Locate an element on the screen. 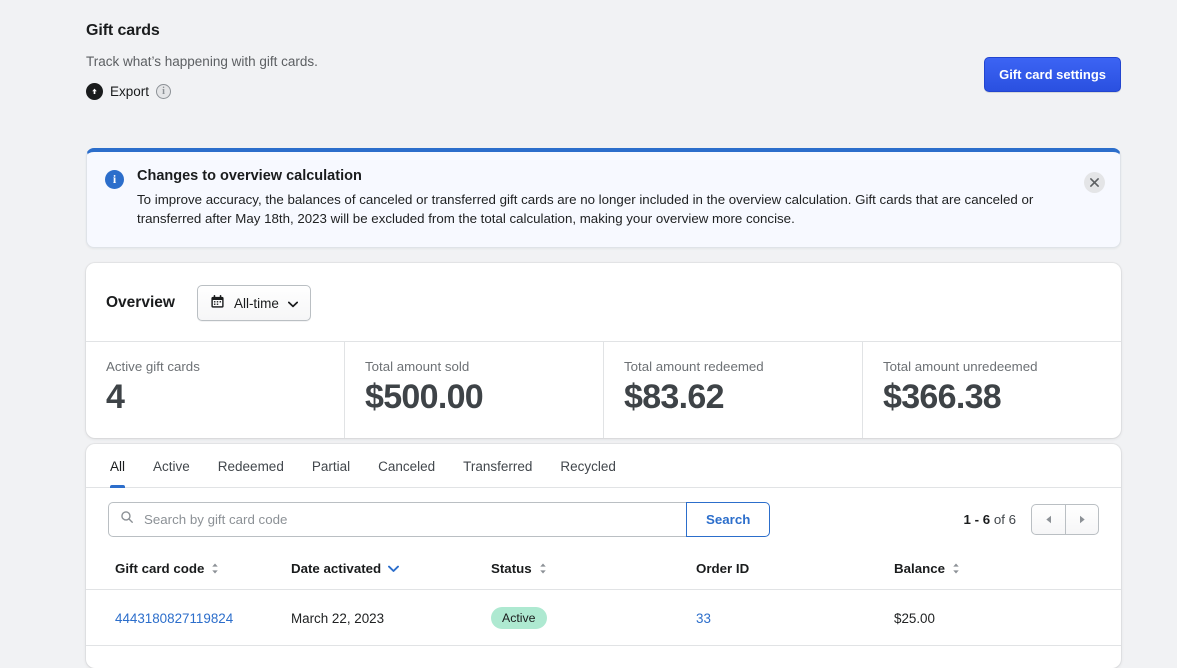 The width and height of the screenshot is (1177, 668). column-label: Order ID is located at coordinates (723, 568).